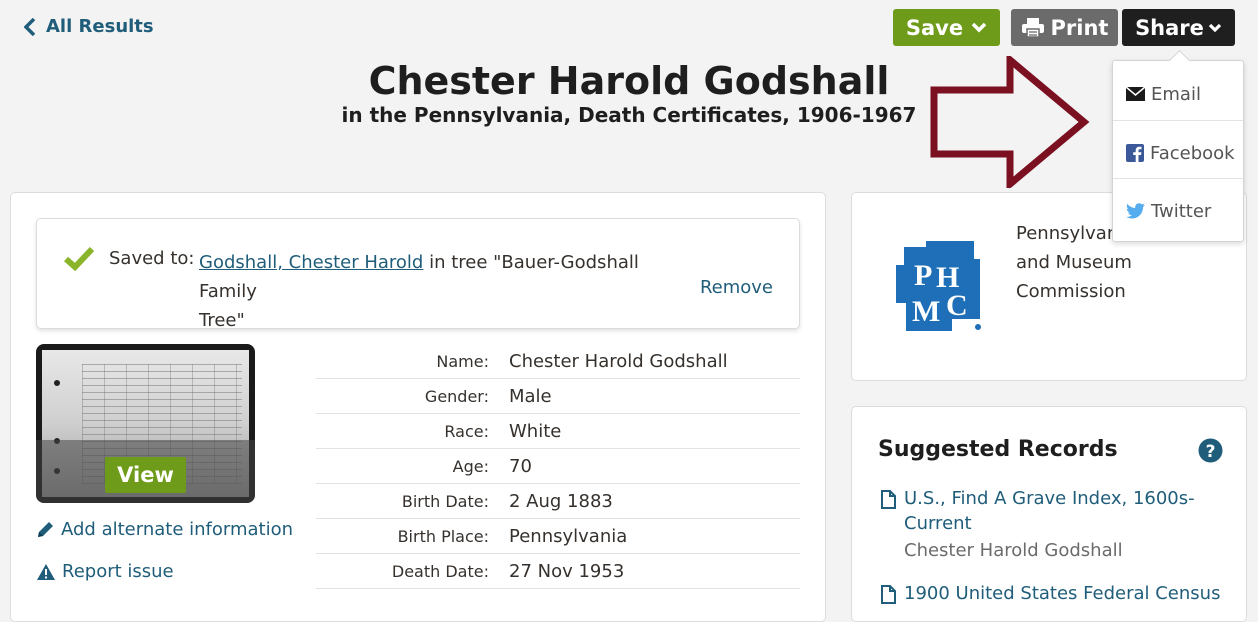 The width and height of the screenshot is (1258, 622). I want to click on fact-row: Death Date: 27 Nov 1953, so click(558, 571).